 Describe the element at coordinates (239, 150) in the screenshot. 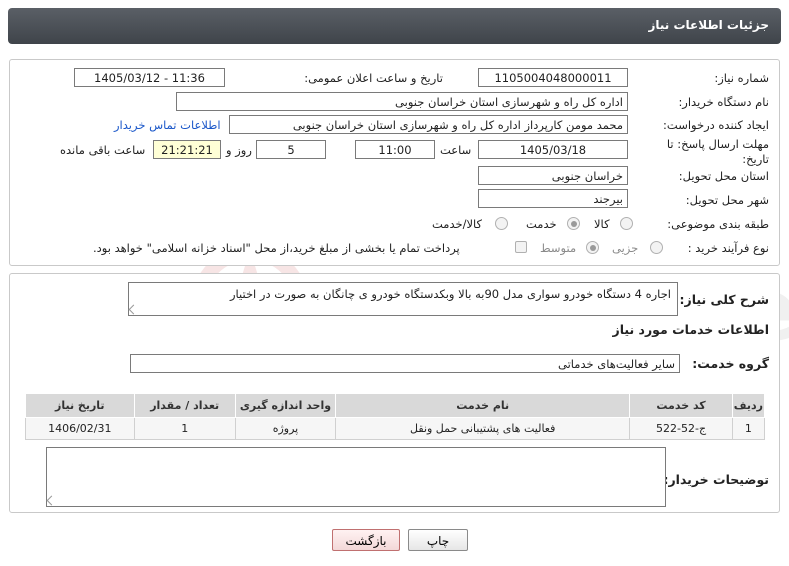

I see `remaining-days-label: روز و` at that location.